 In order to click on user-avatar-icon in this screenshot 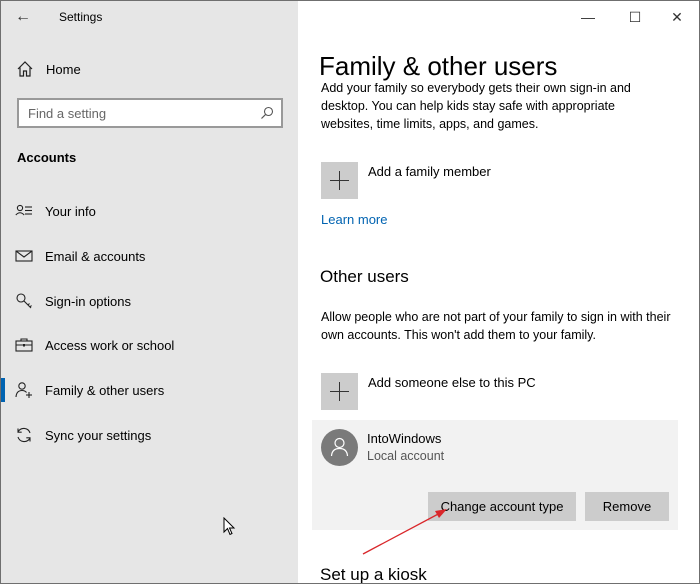, I will do `click(339, 447)`.